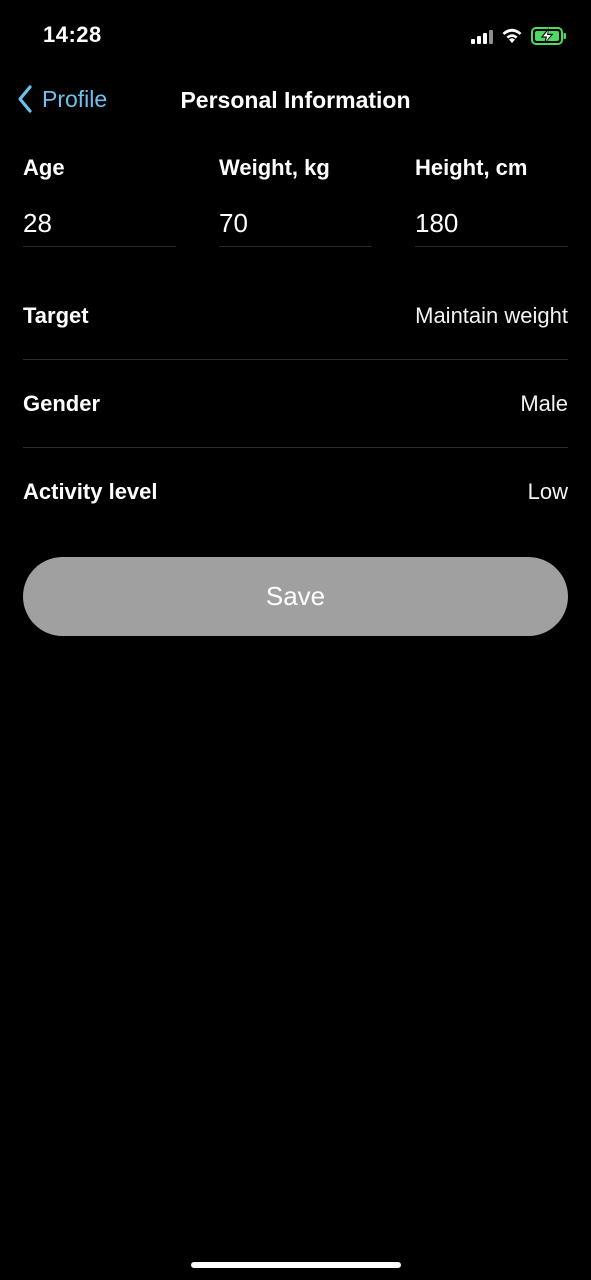 The image size is (591, 1280). I want to click on height-label: Height, cm, so click(471, 167).